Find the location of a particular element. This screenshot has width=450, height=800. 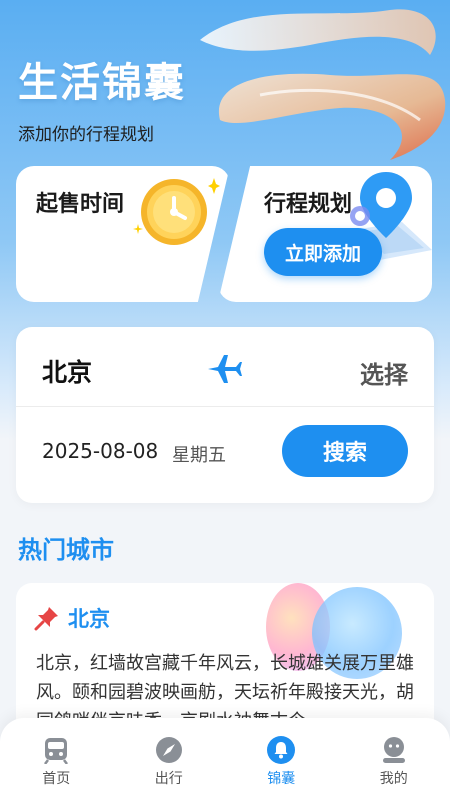

add-trip-button: 立即添加 is located at coordinates (323, 252).